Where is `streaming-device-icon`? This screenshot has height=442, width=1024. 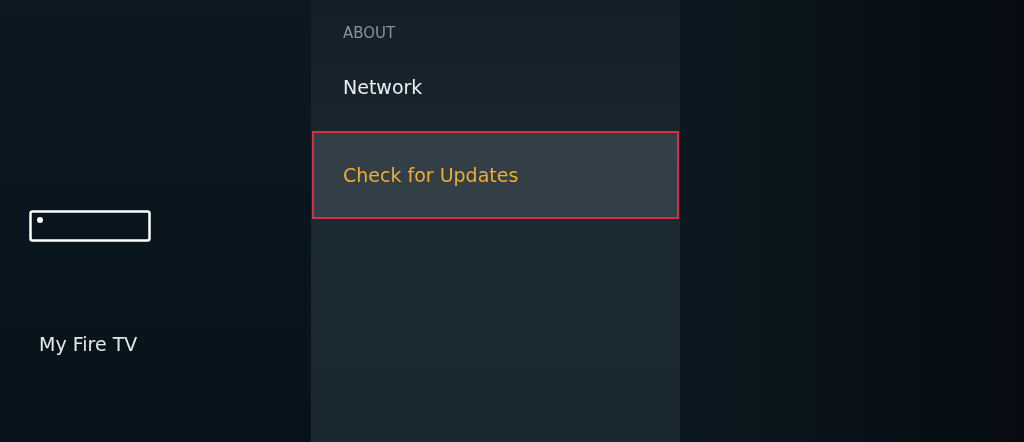 streaming-device-icon is located at coordinates (90, 226).